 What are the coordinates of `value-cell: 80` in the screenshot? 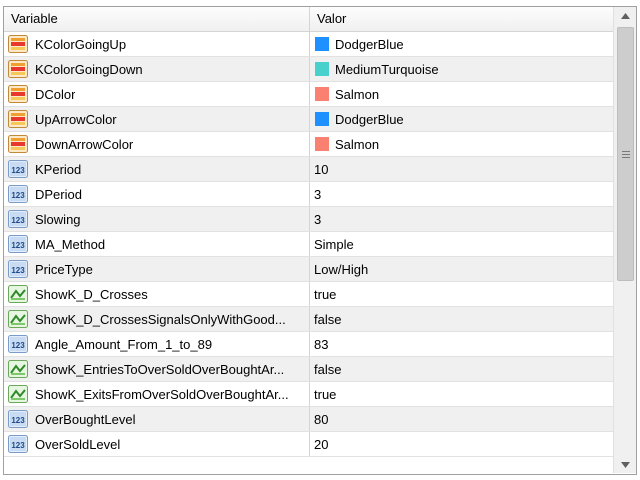 It's located at (461, 419).